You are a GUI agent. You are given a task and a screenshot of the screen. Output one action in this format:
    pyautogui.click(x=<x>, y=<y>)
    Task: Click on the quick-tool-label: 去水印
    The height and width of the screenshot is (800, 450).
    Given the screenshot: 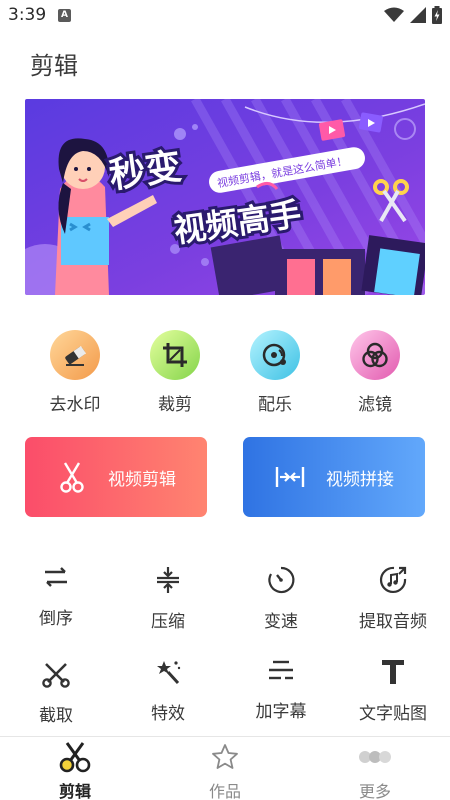 What is the action you would take?
    pyautogui.click(x=75, y=405)
    